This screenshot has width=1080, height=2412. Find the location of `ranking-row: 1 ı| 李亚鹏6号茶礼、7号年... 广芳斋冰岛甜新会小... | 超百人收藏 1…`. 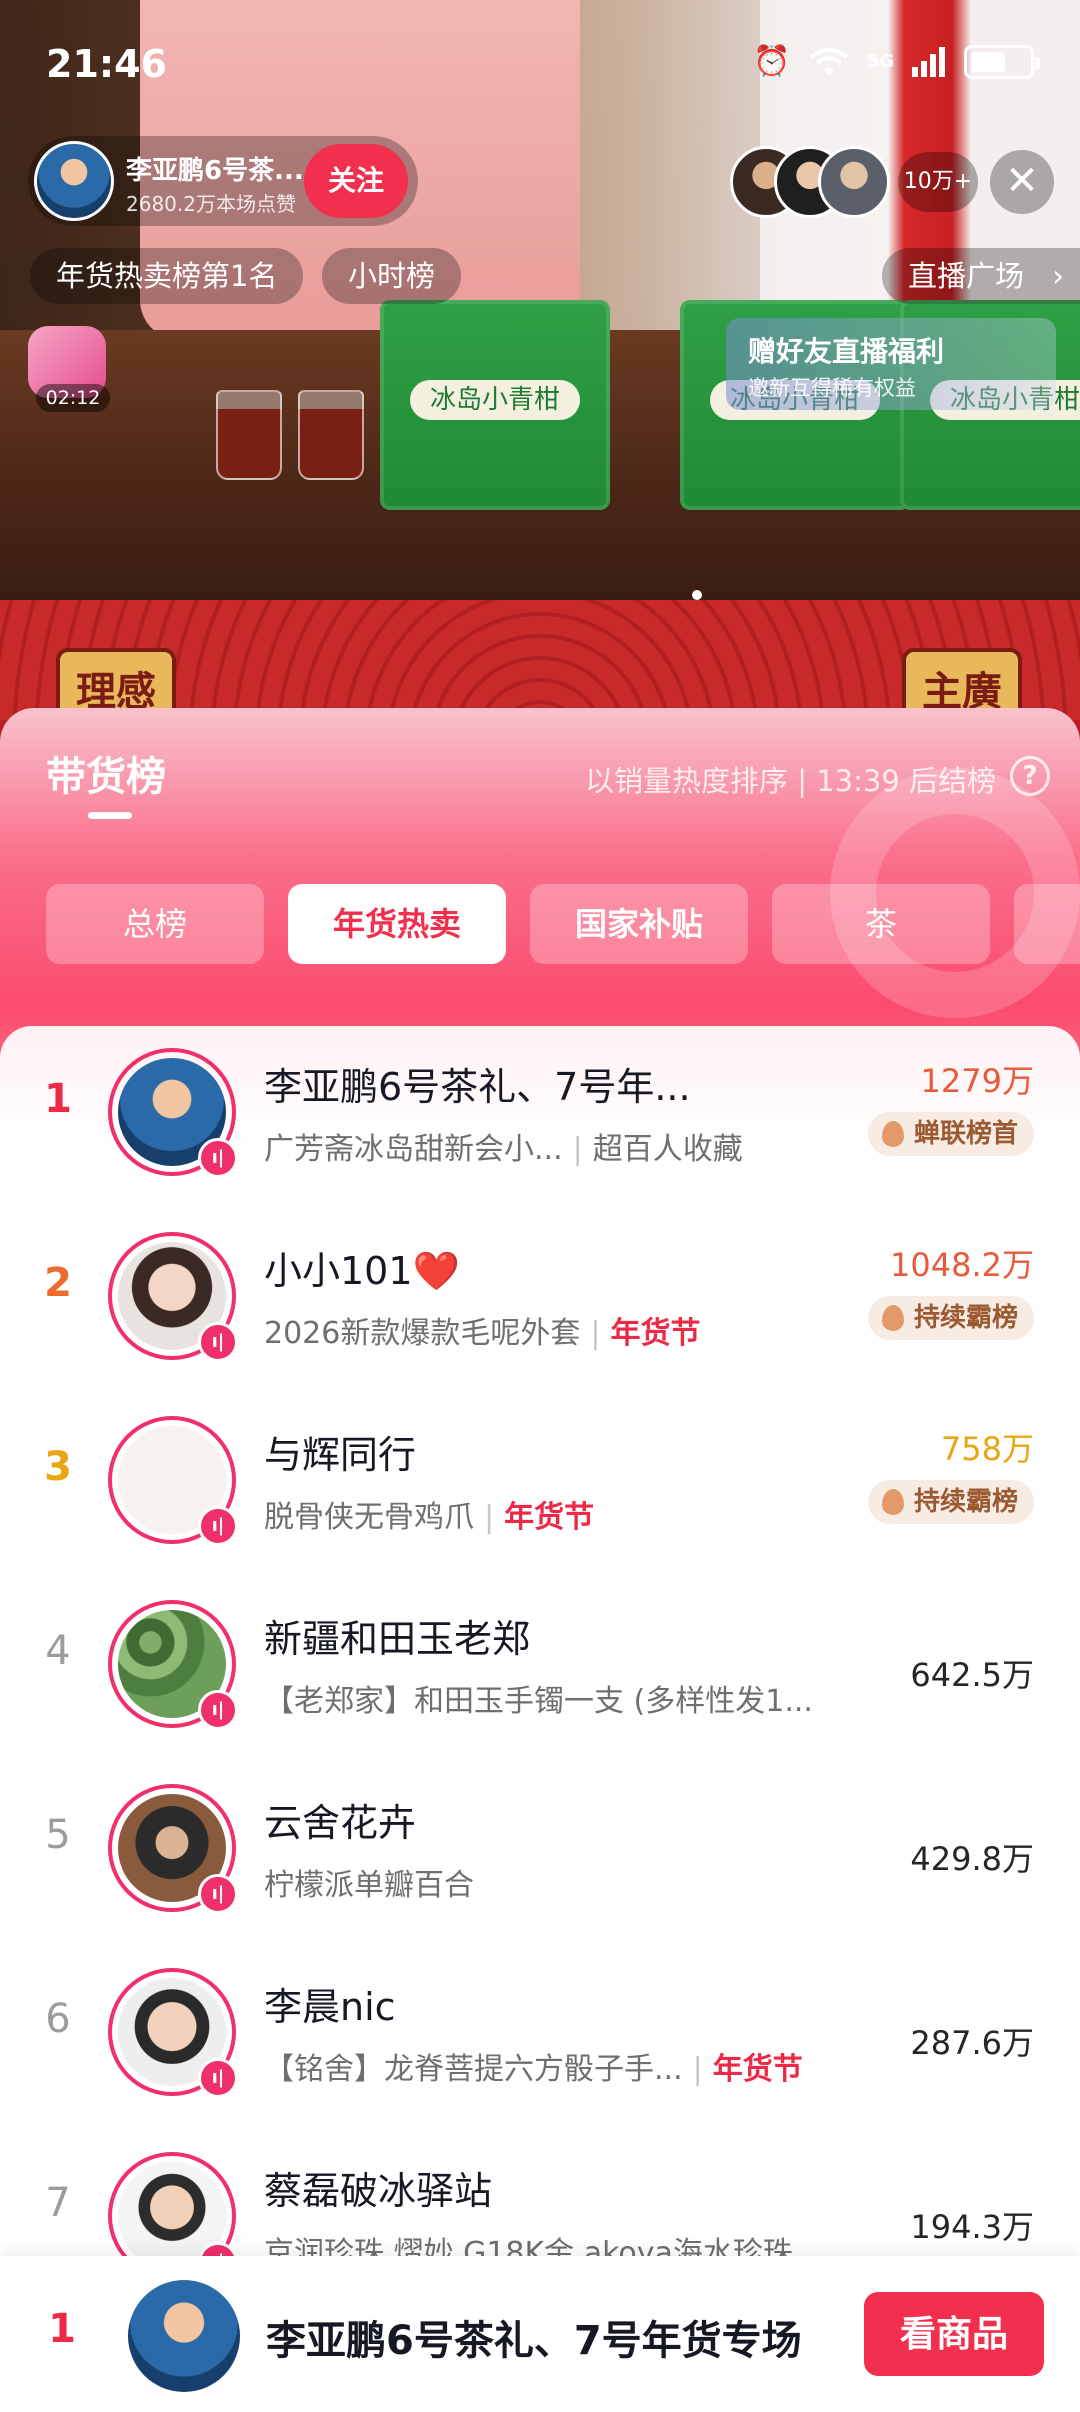

ranking-row: 1 ı| 李亚鹏6号茶礼、7号年... 广芳斋冰岛甜新会小... | 超百人收藏 1… is located at coordinates (540, 1118).